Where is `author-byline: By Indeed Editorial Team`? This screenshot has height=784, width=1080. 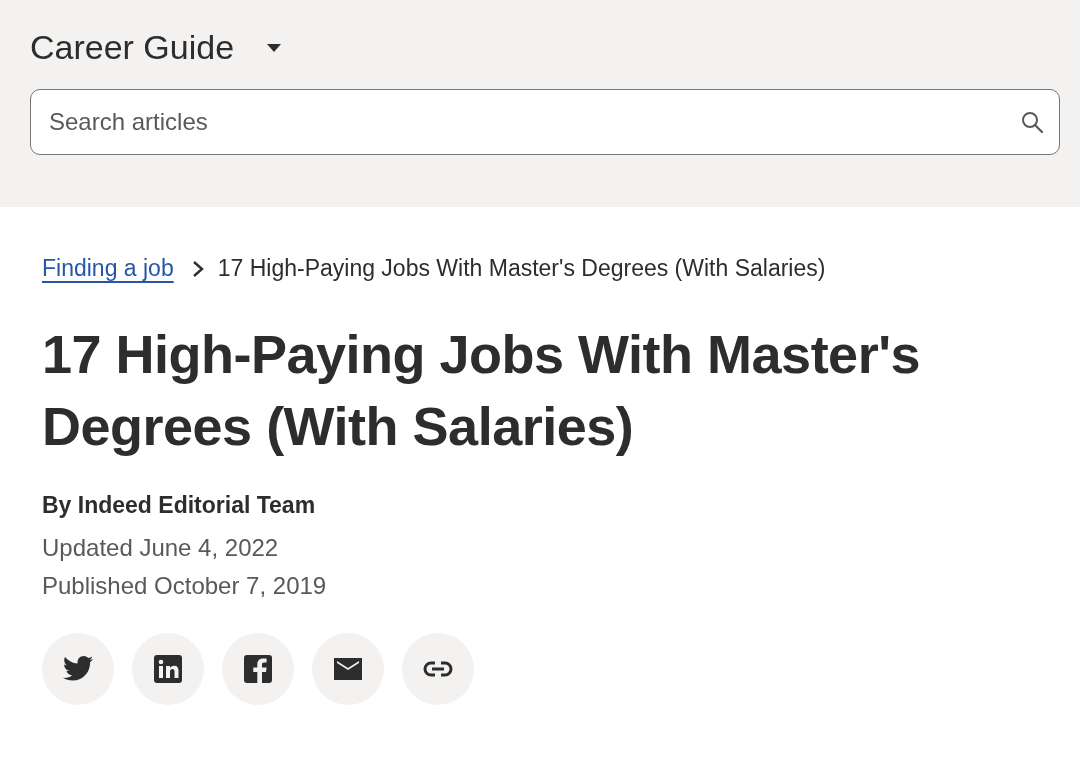 author-byline: By Indeed Editorial Team is located at coordinates (179, 505).